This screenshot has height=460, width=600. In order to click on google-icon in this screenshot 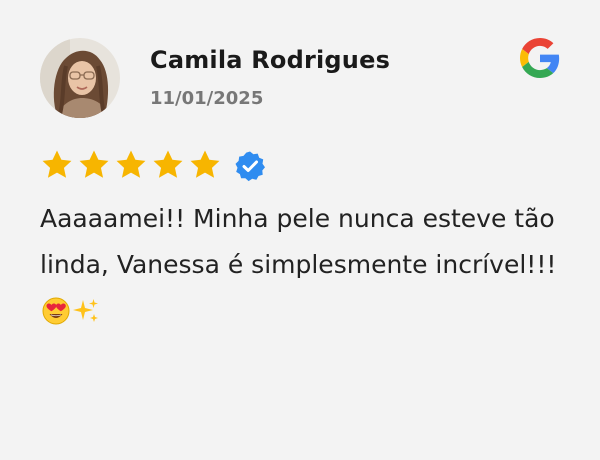, I will do `click(540, 58)`.